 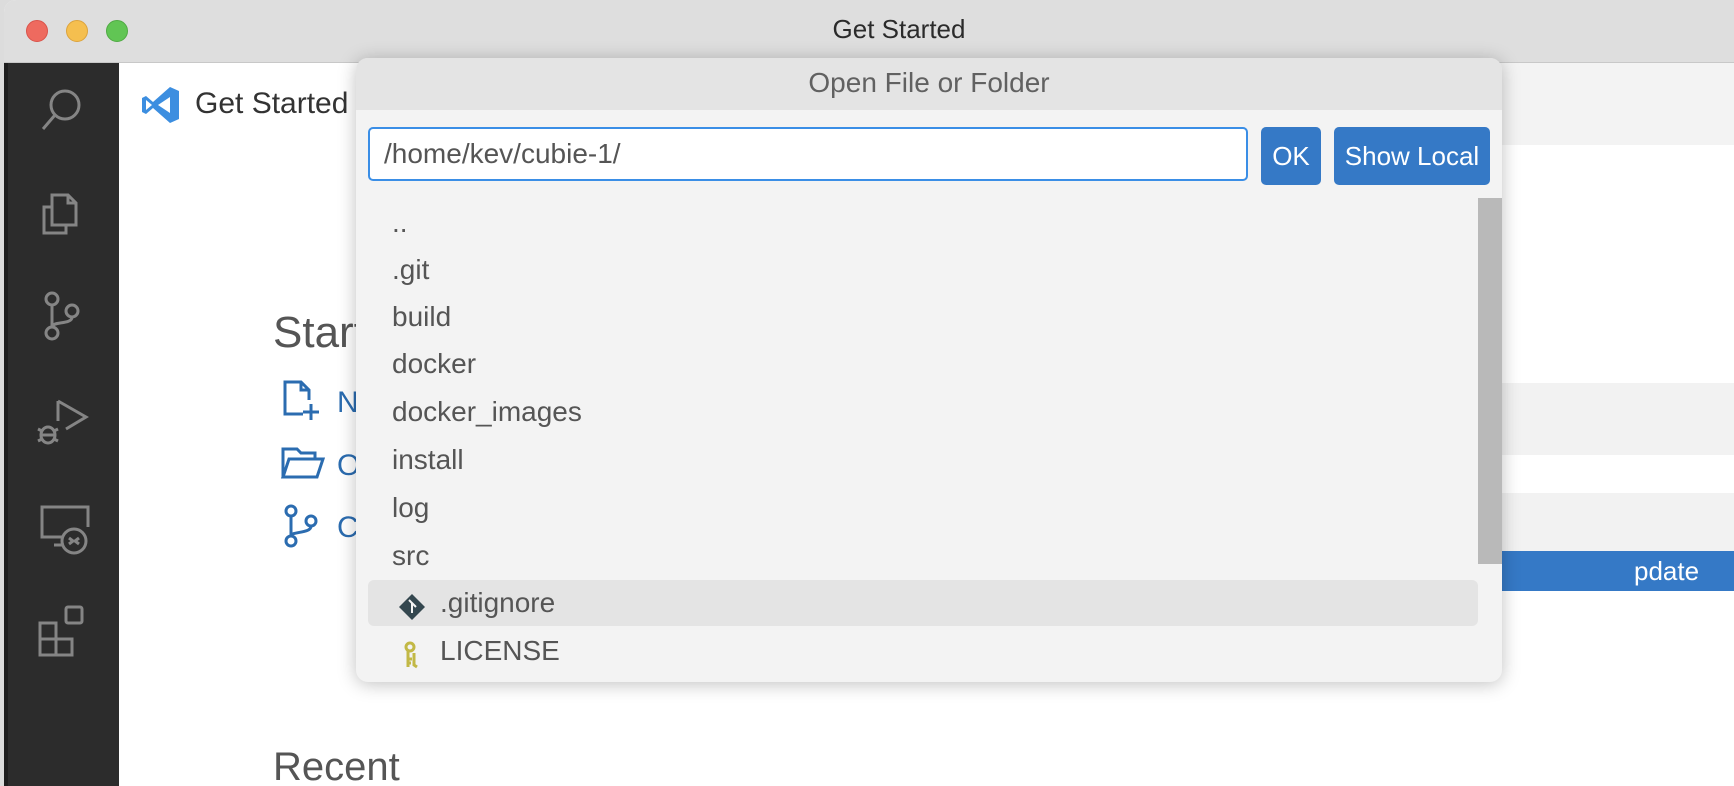 I want to click on walkthrough-band, so click(x=1609, y=419).